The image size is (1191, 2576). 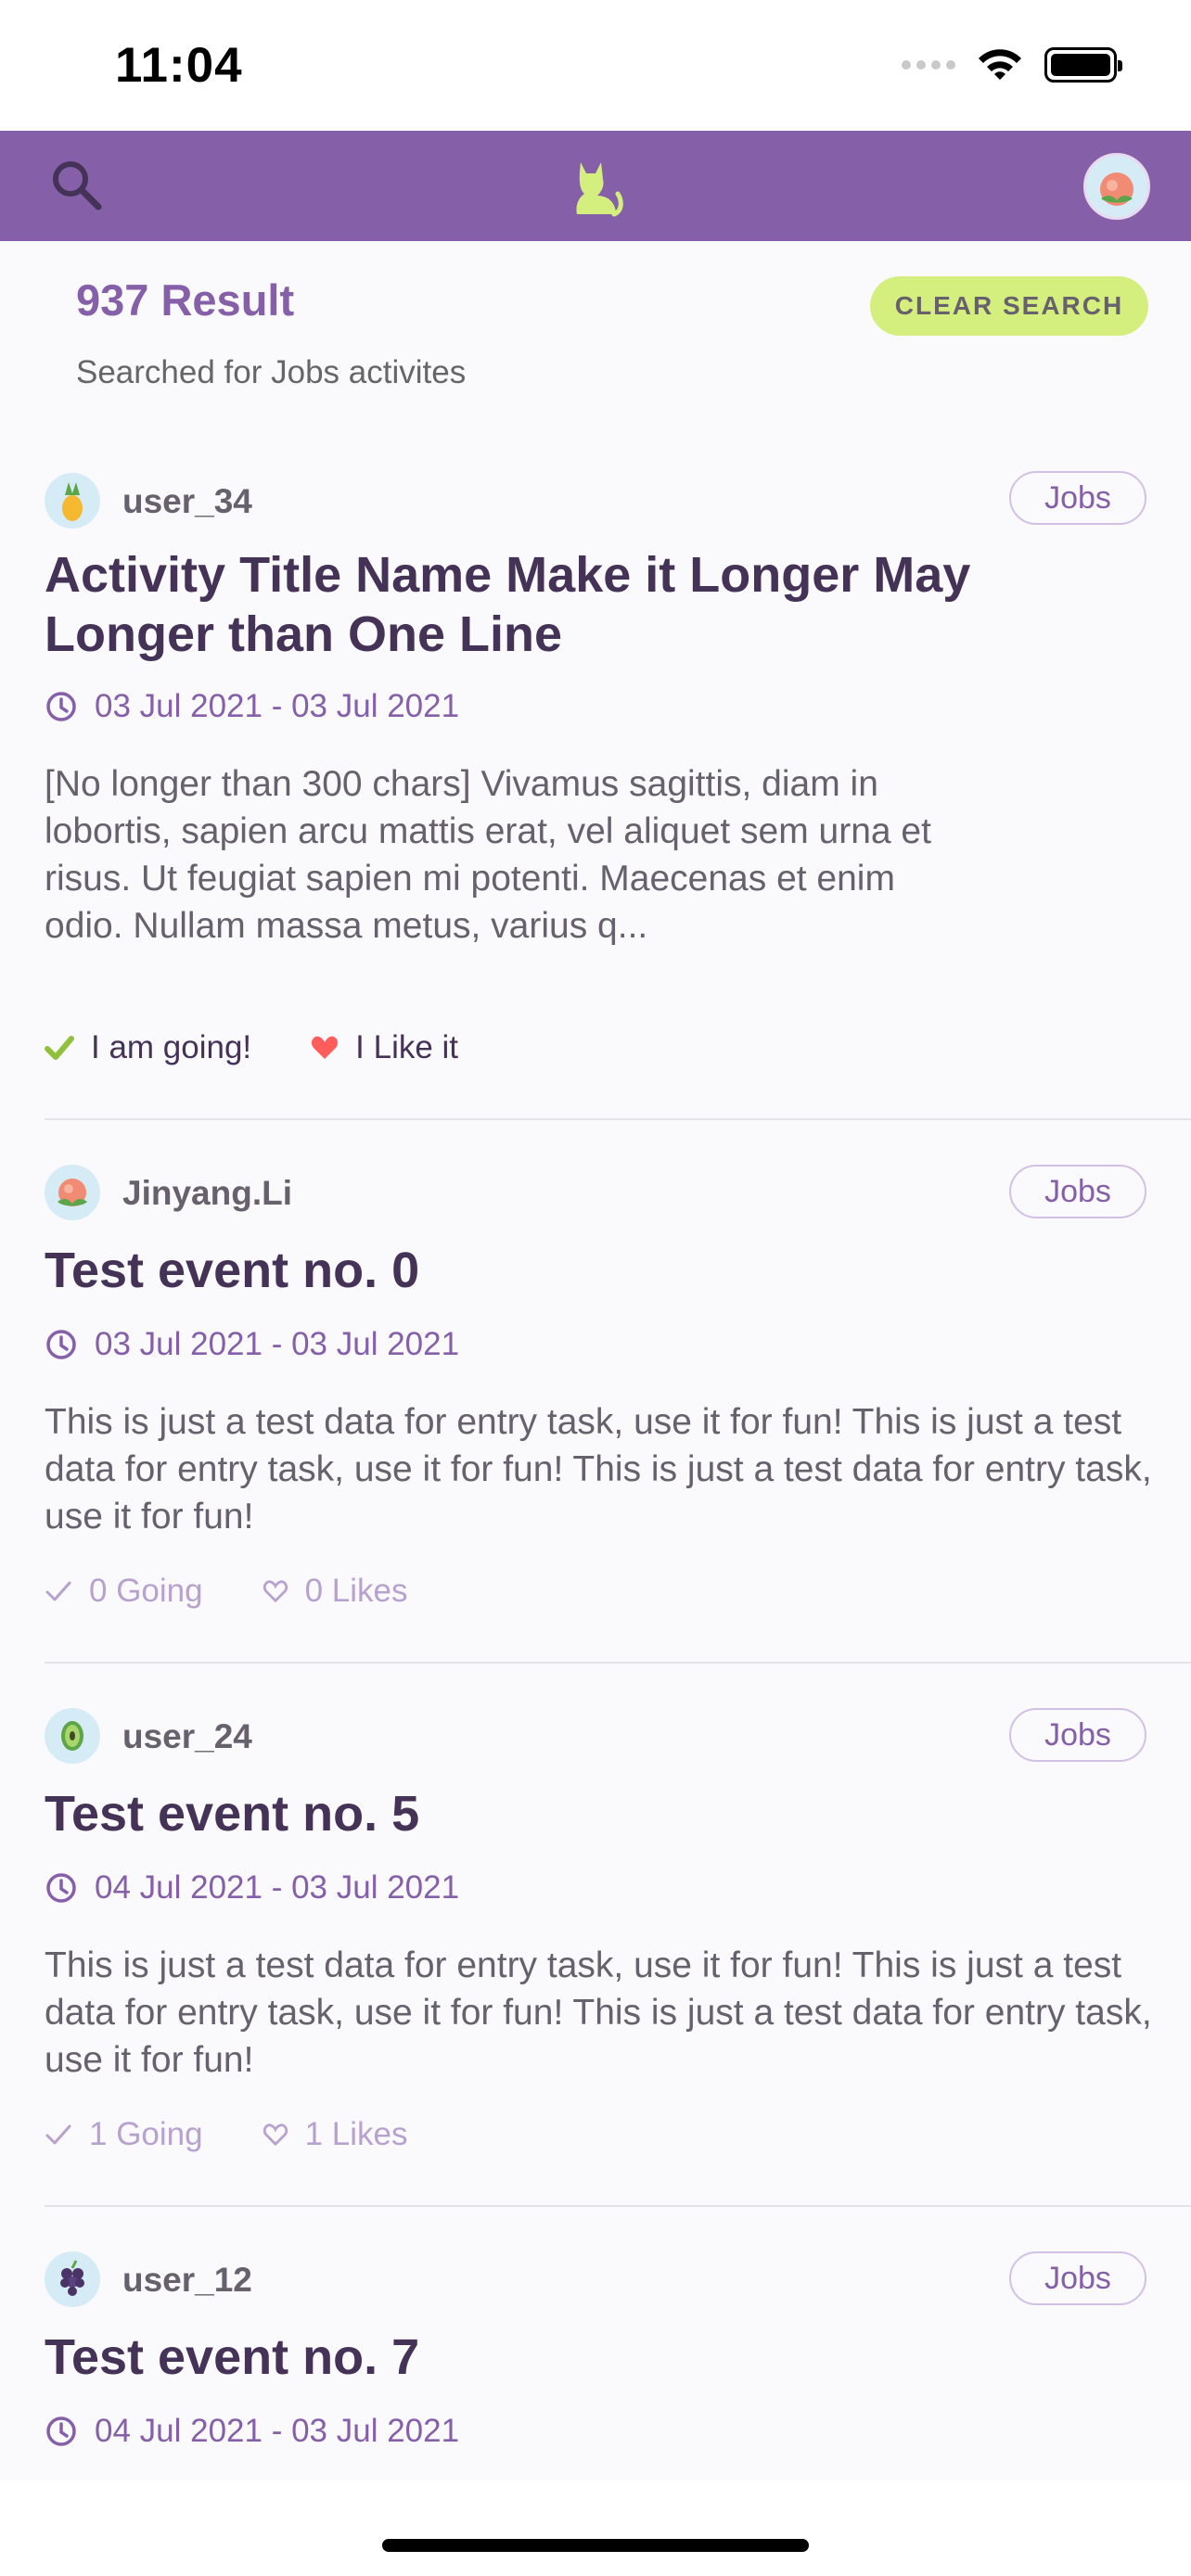 What do you see at coordinates (187, 502) in the screenshot?
I see `card-username: user_34` at bounding box center [187, 502].